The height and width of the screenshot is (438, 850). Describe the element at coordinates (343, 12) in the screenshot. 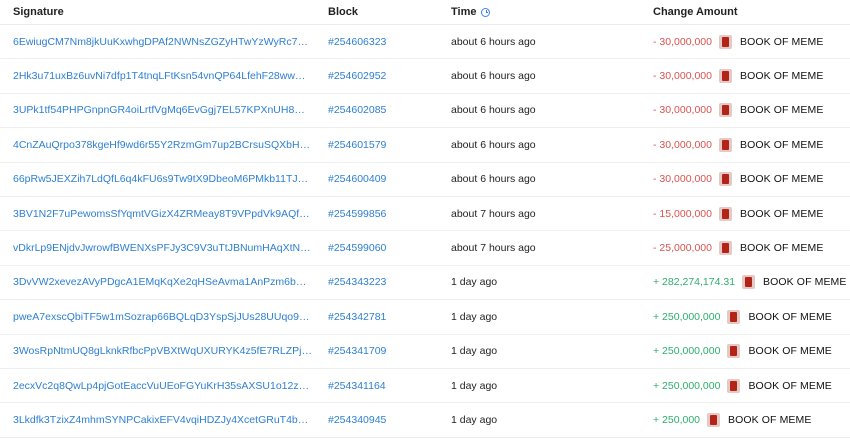

I see `header-block: Block` at that location.